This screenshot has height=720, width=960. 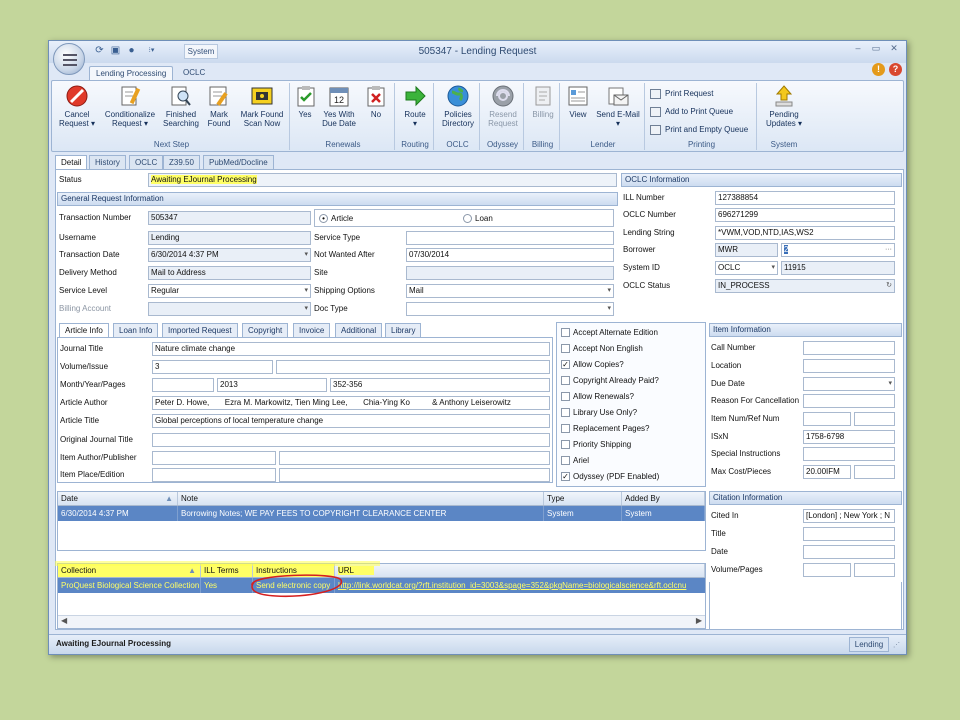 I want to click on tab-library: Library, so click(x=403, y=330).